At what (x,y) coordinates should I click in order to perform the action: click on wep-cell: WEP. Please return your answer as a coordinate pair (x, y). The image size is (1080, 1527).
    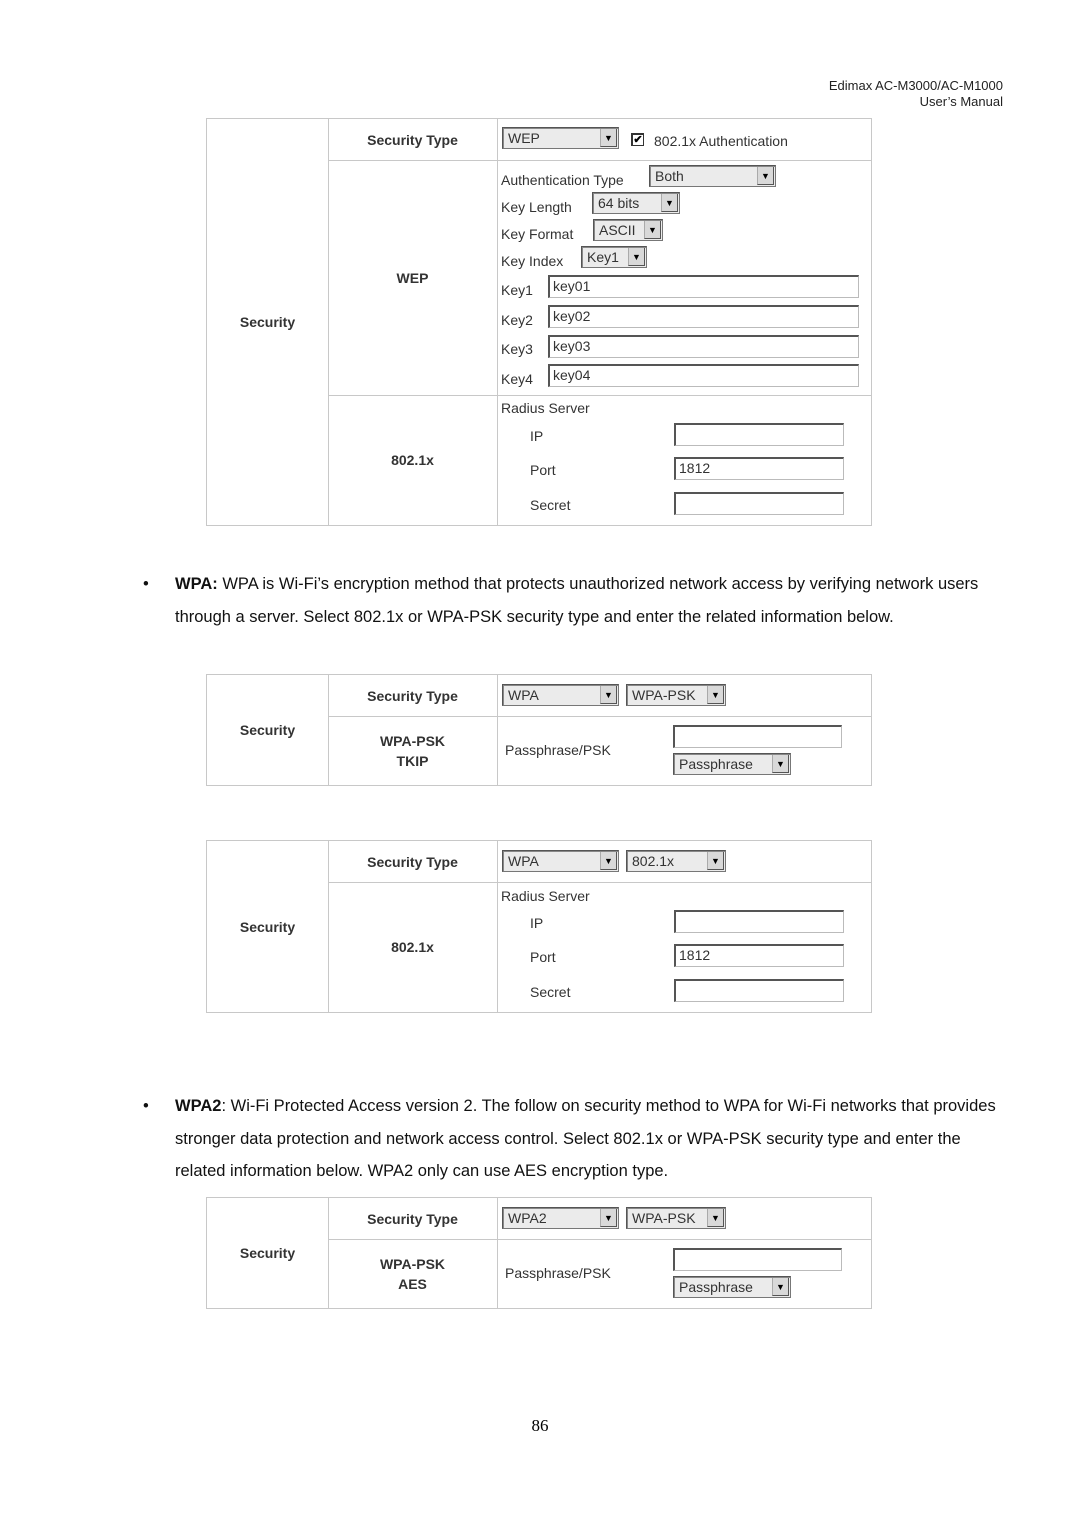
    Looking at the image, I should click on (413, 277).